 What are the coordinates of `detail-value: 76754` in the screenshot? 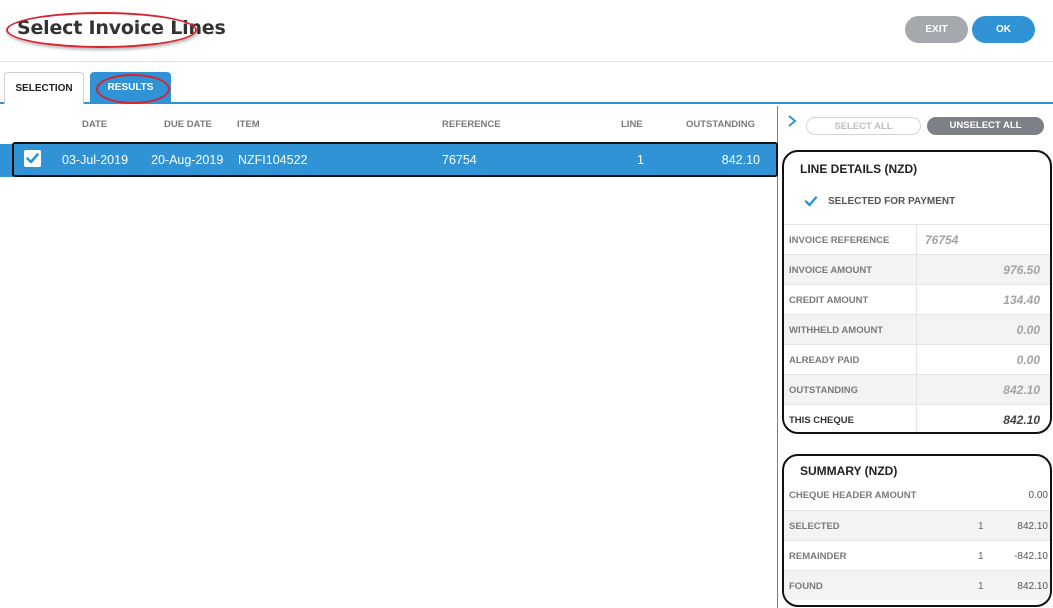 It's located at (942, 240).